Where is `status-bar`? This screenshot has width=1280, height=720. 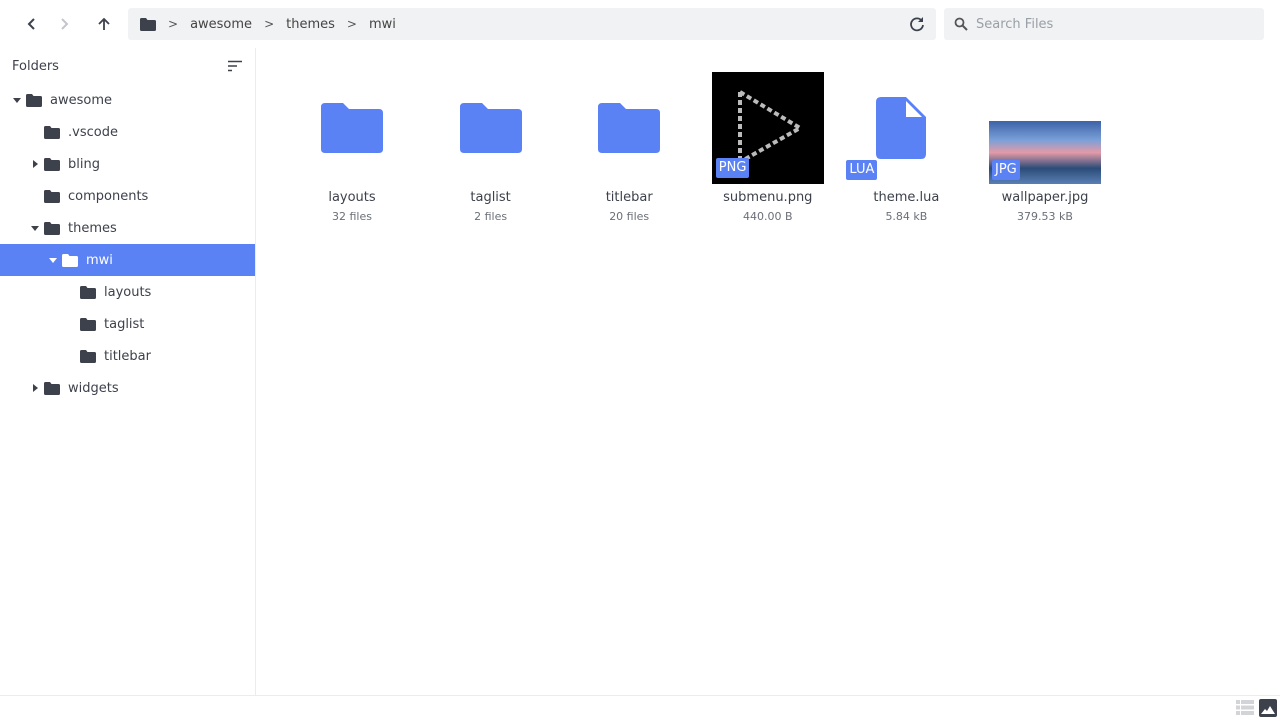 status-bar is located at coordinates (640, 707).